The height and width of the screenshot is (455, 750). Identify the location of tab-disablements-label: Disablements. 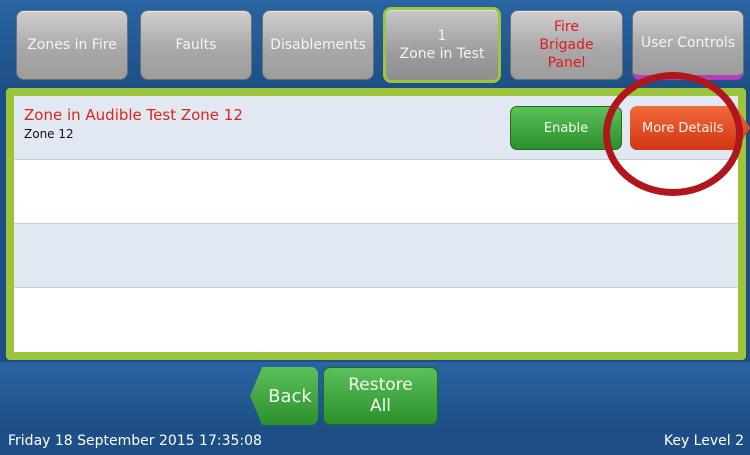
(318, 45).